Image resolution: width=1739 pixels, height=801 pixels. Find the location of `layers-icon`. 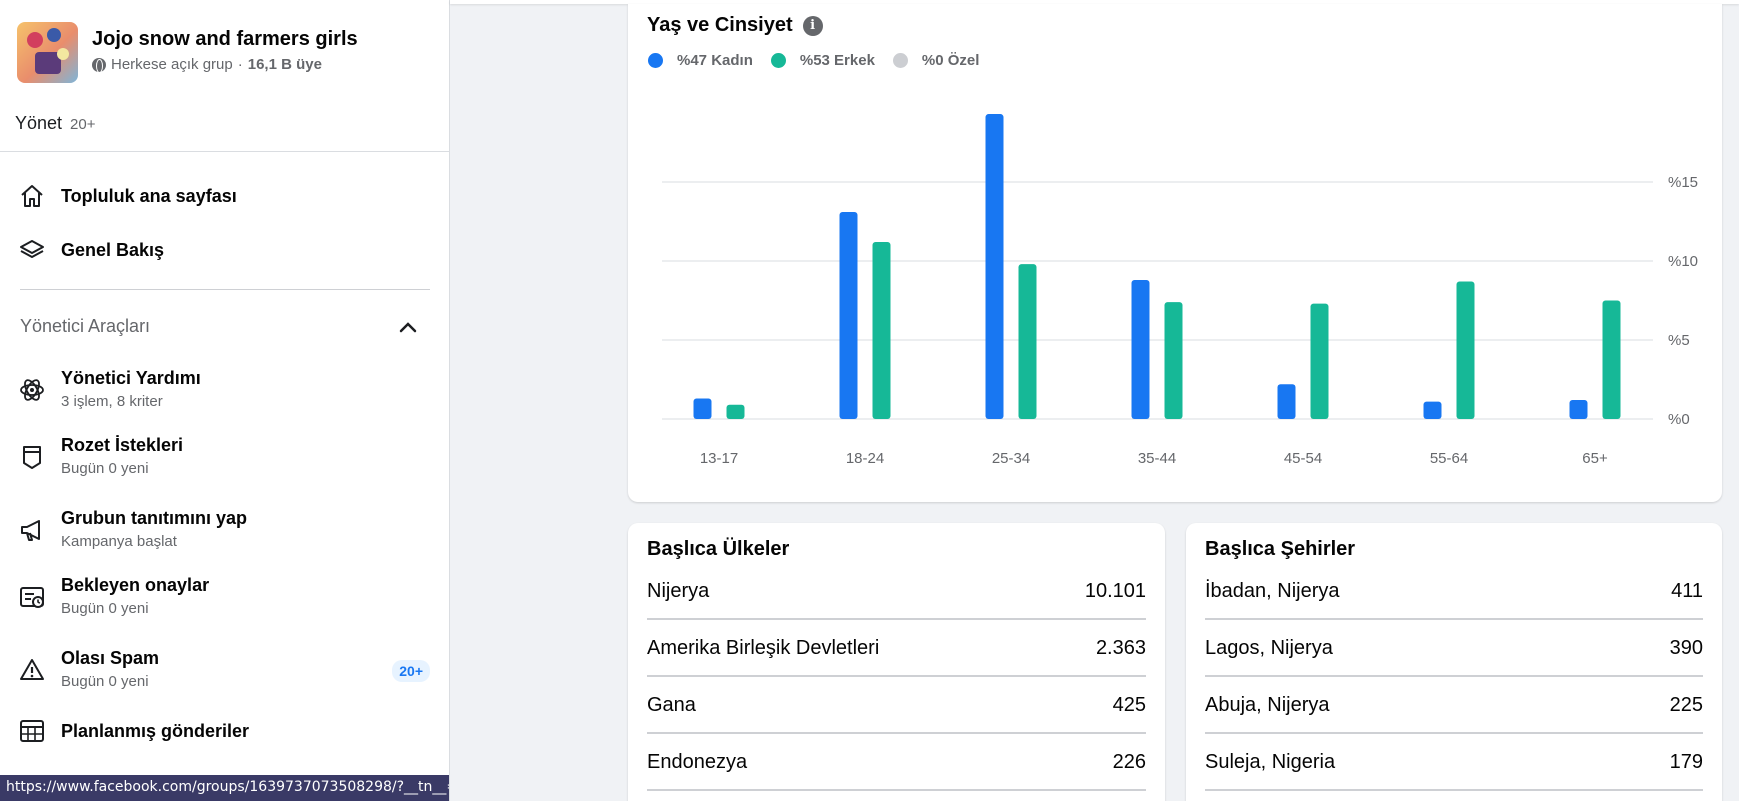

layers-icon is located at coordinates (32, 250).